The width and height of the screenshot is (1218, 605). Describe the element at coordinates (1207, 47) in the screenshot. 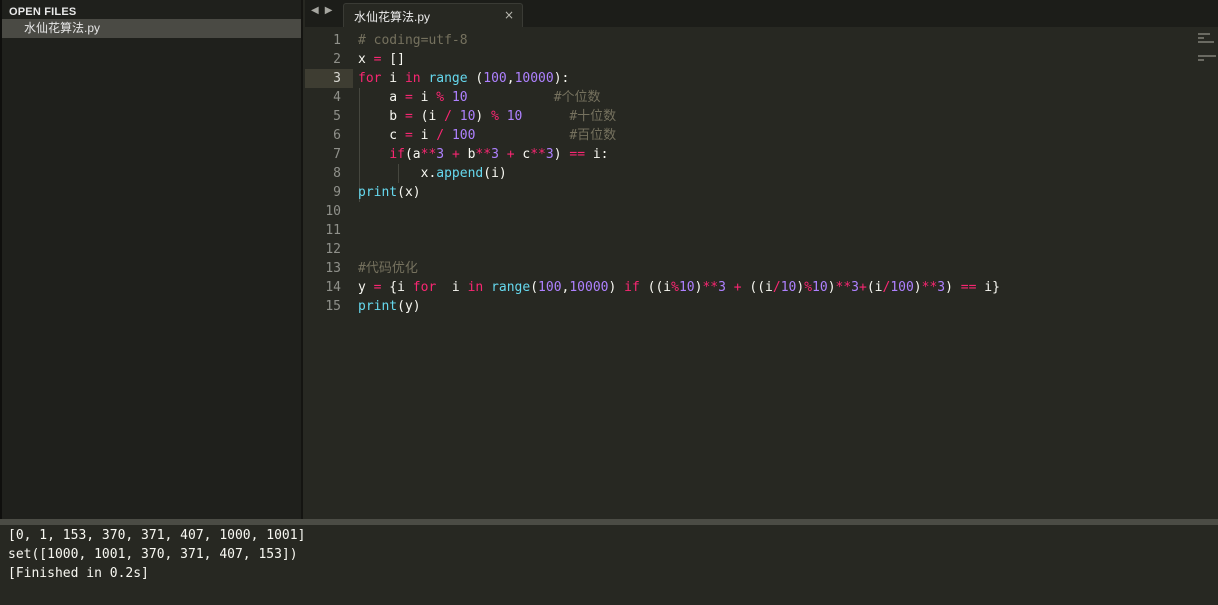

I see `minimap` at that location.